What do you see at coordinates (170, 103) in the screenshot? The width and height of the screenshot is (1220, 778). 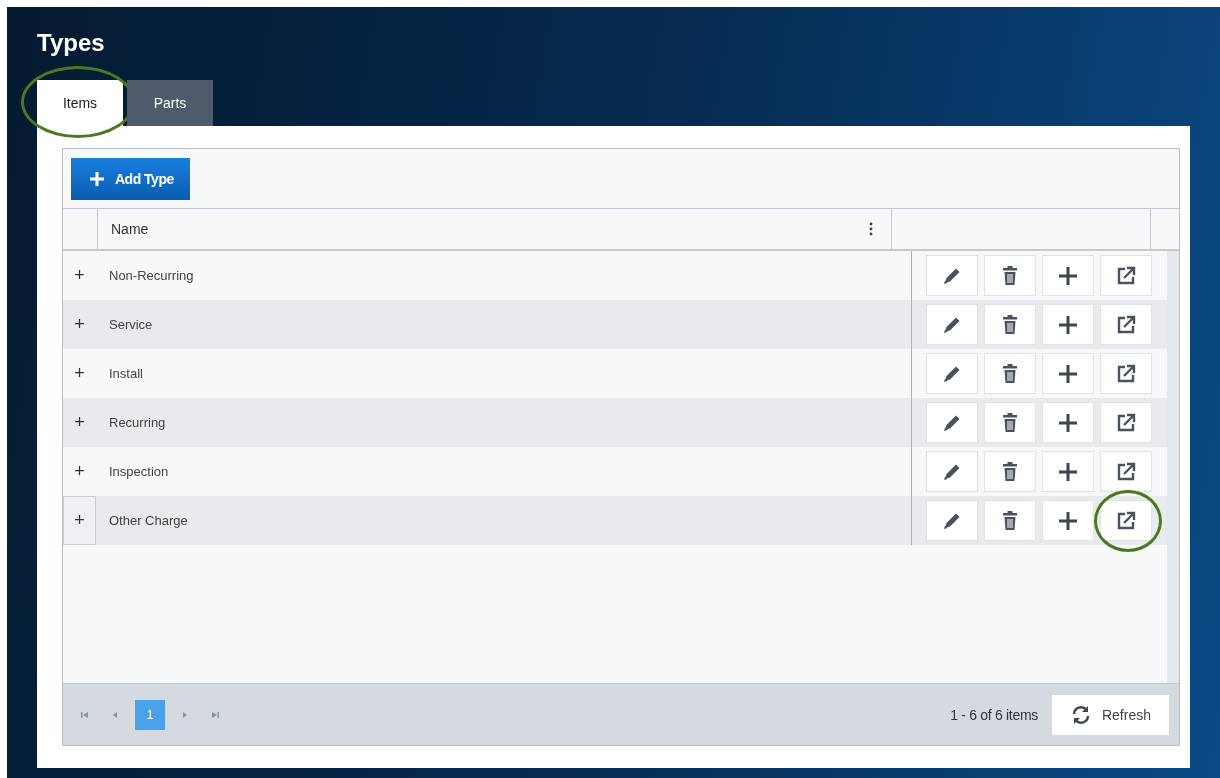 I see `tab: Parts` at bounding box center [170, 103].